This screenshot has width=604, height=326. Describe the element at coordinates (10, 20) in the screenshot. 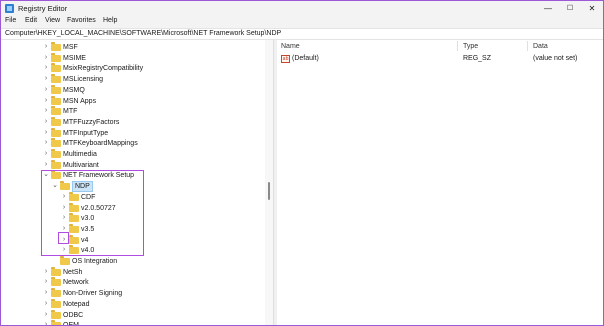

I see `menu-file: File` at that location.